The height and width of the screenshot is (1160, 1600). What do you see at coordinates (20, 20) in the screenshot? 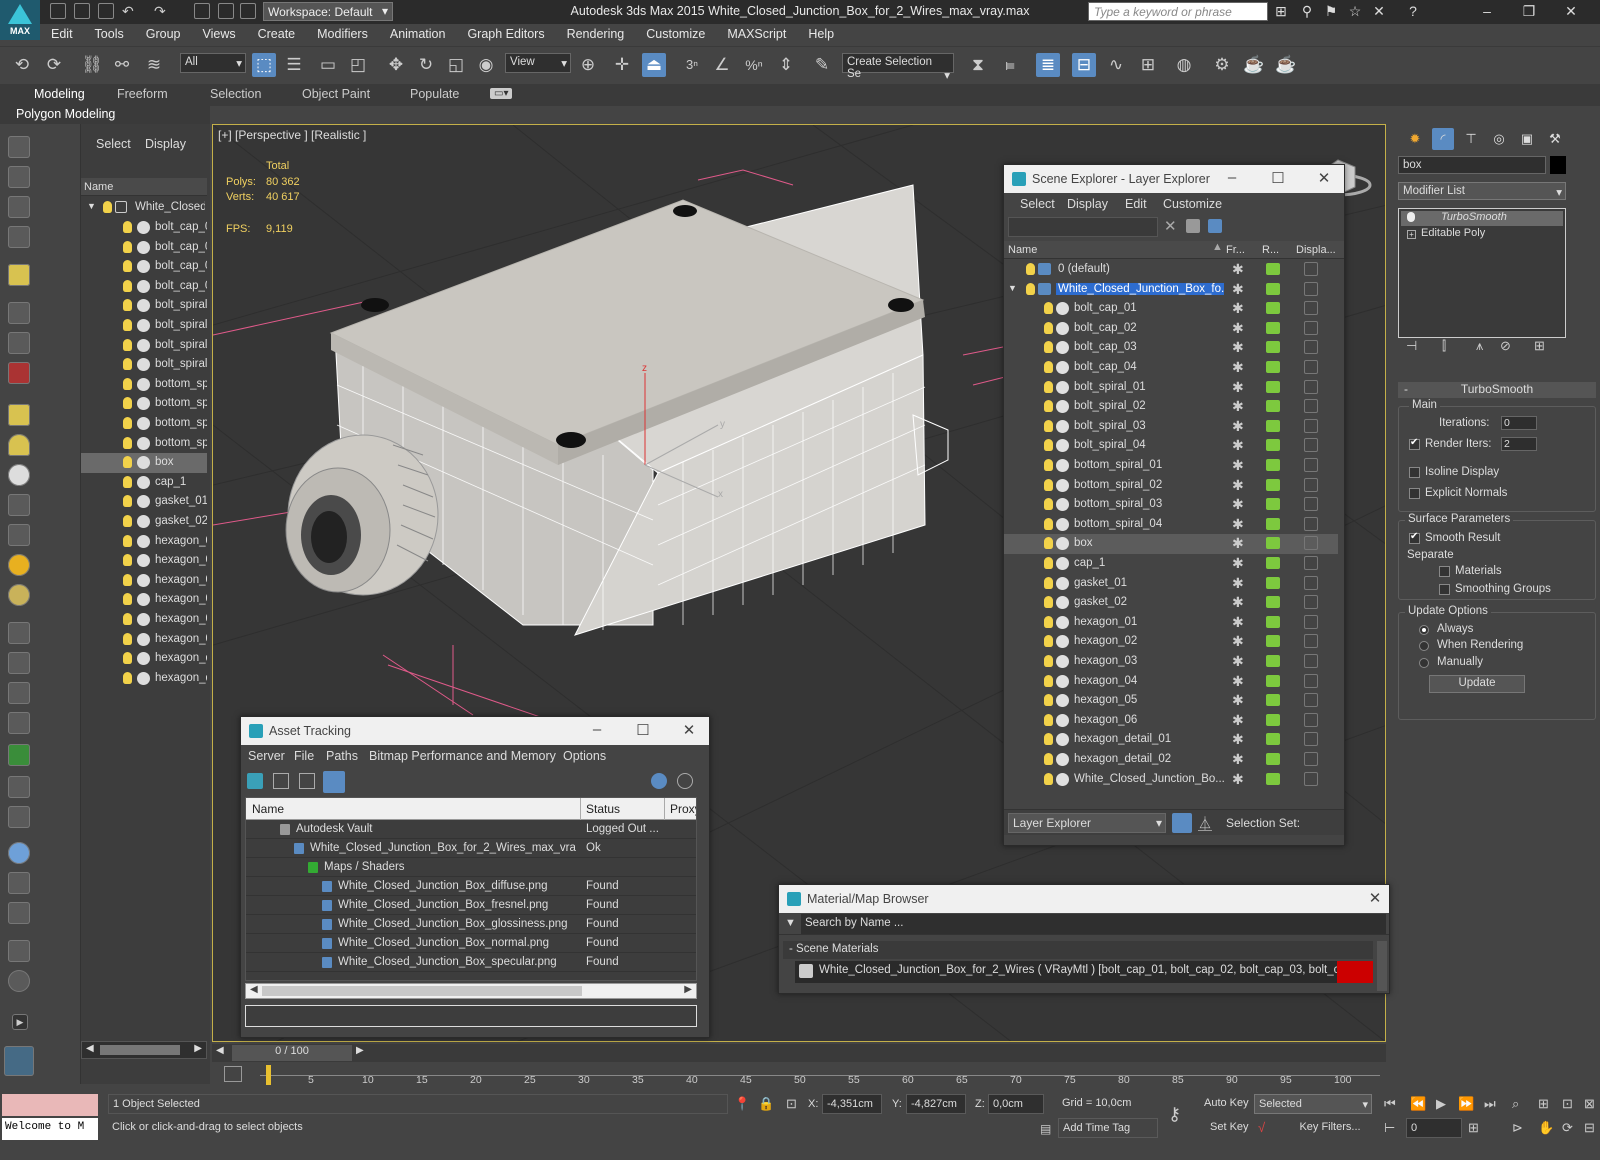
I see `app-logo: MAX` at bounding box center [20, 20].